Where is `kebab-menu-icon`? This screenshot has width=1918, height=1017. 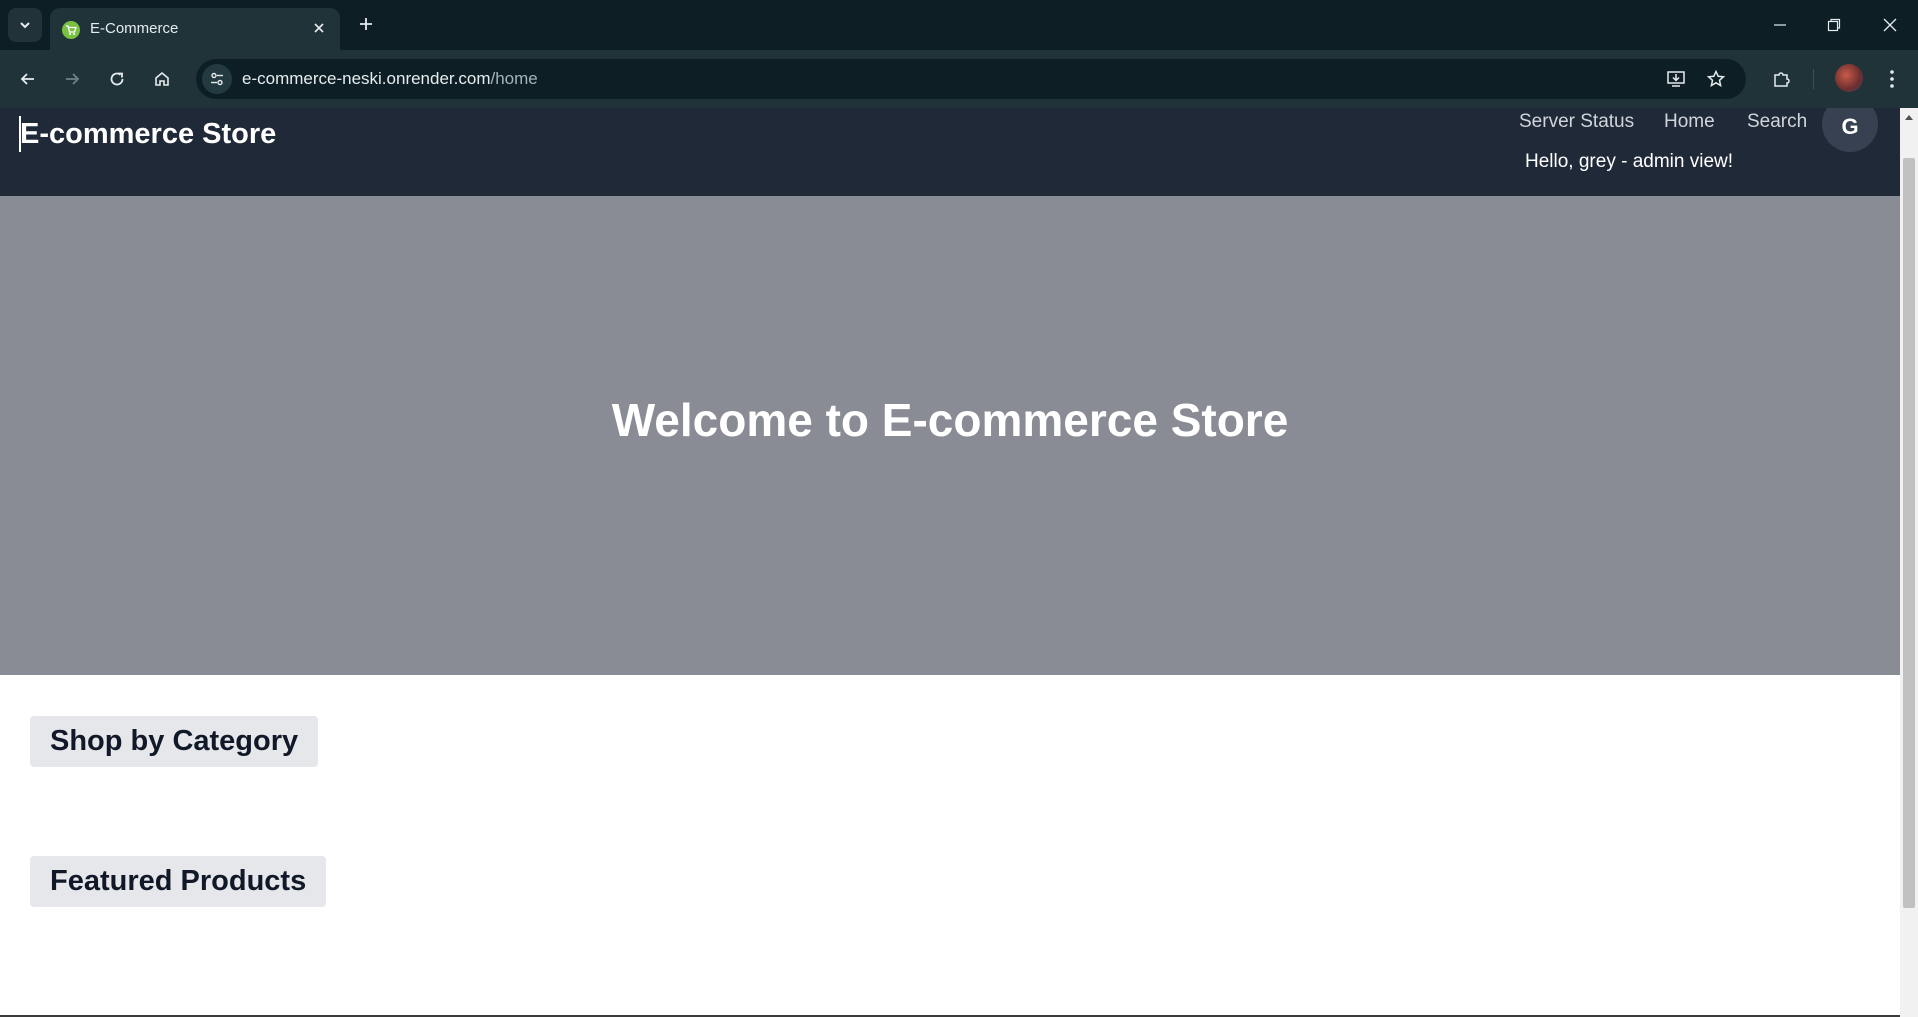 kebab-menu-icon is located at coordinates (1892, 79).